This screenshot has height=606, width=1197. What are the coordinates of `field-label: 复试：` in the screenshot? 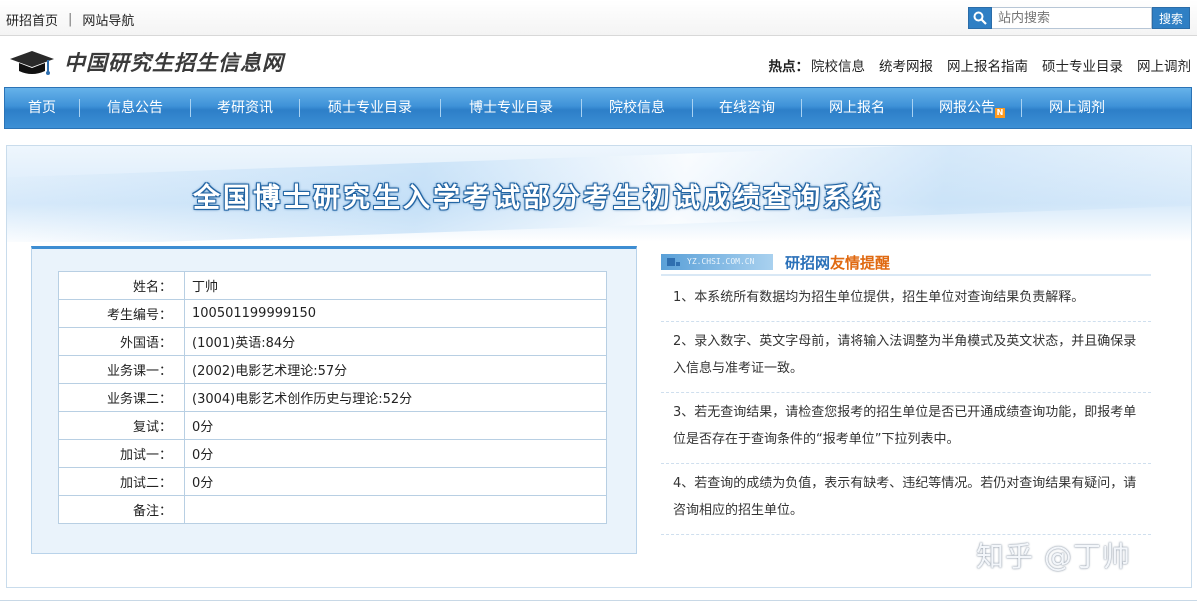 It's located at (121, 425).